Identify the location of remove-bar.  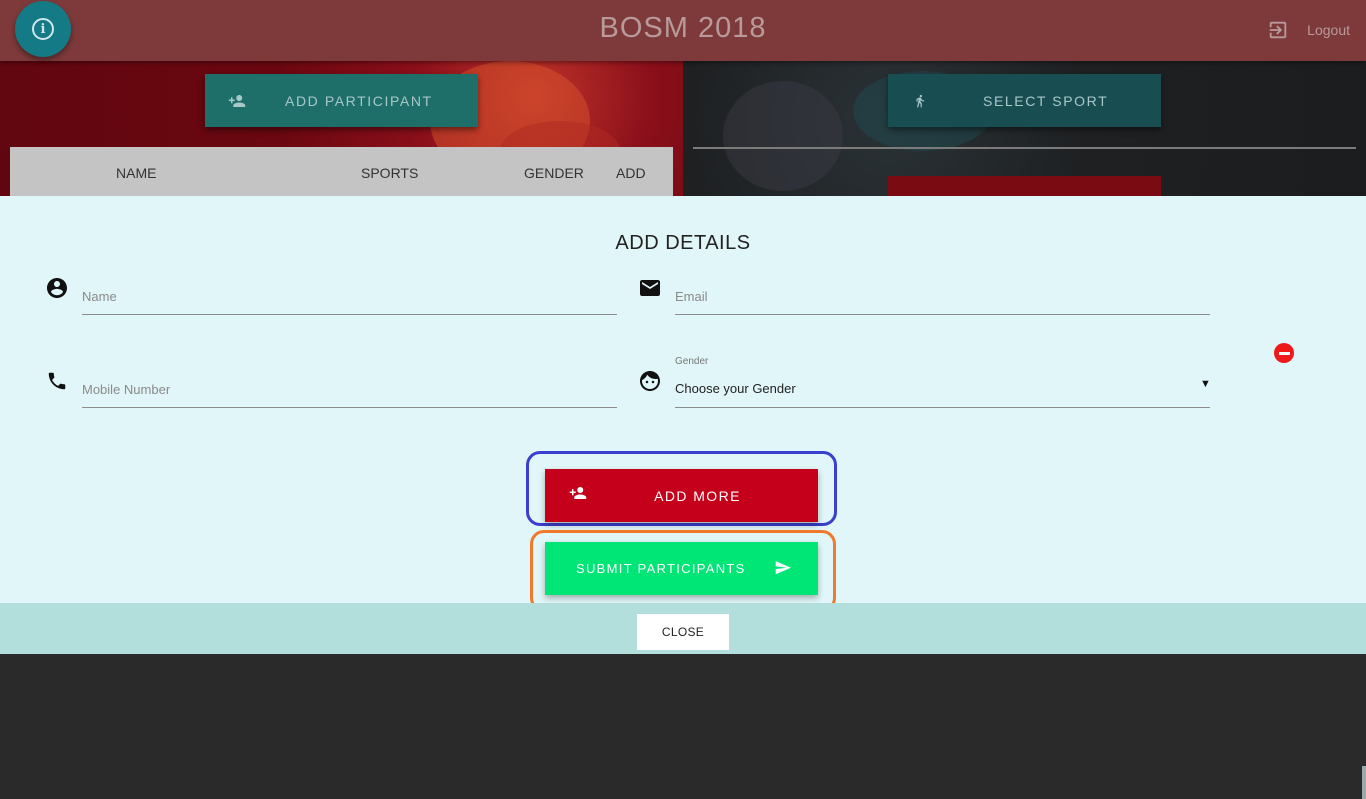
(1284, 353).